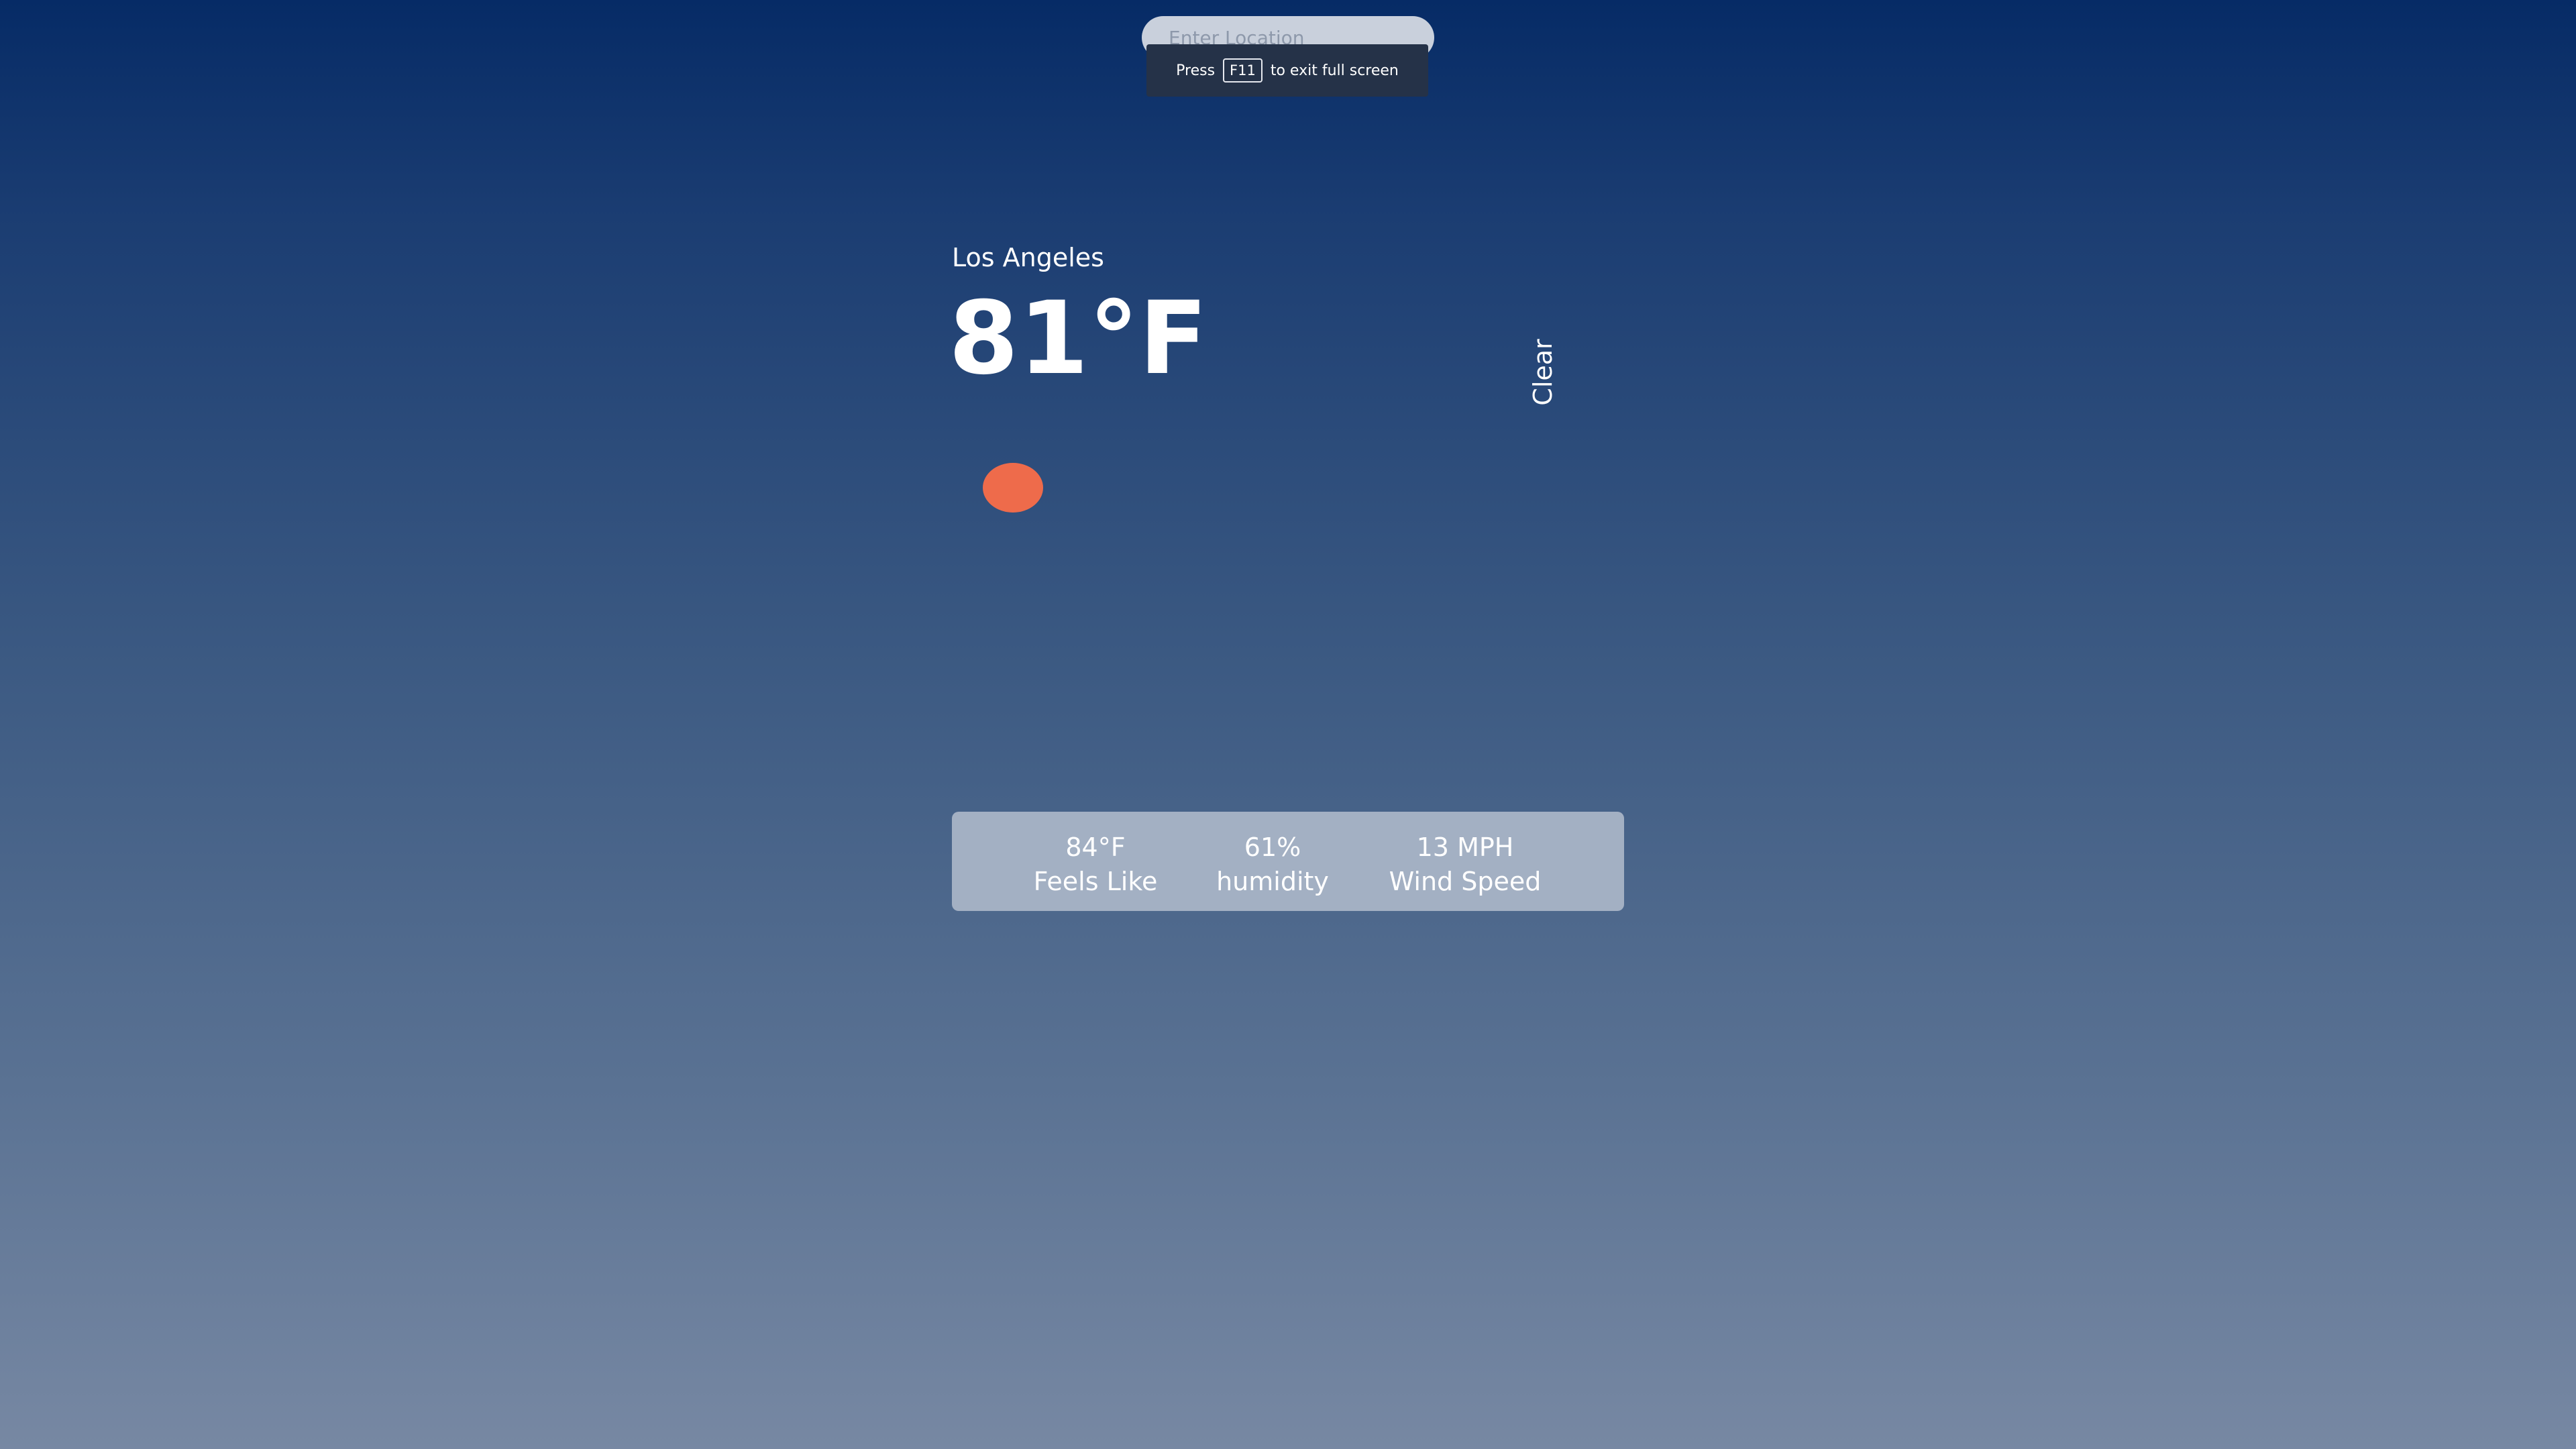 The height and width of the screenshot is (1449, 2576). I want to click on weather-condition: Clear, so click(1543, 372).